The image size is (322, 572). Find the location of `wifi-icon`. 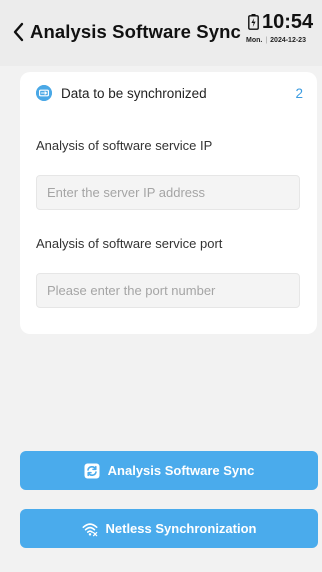

wifi-icon is located at coordinates (89, 529).